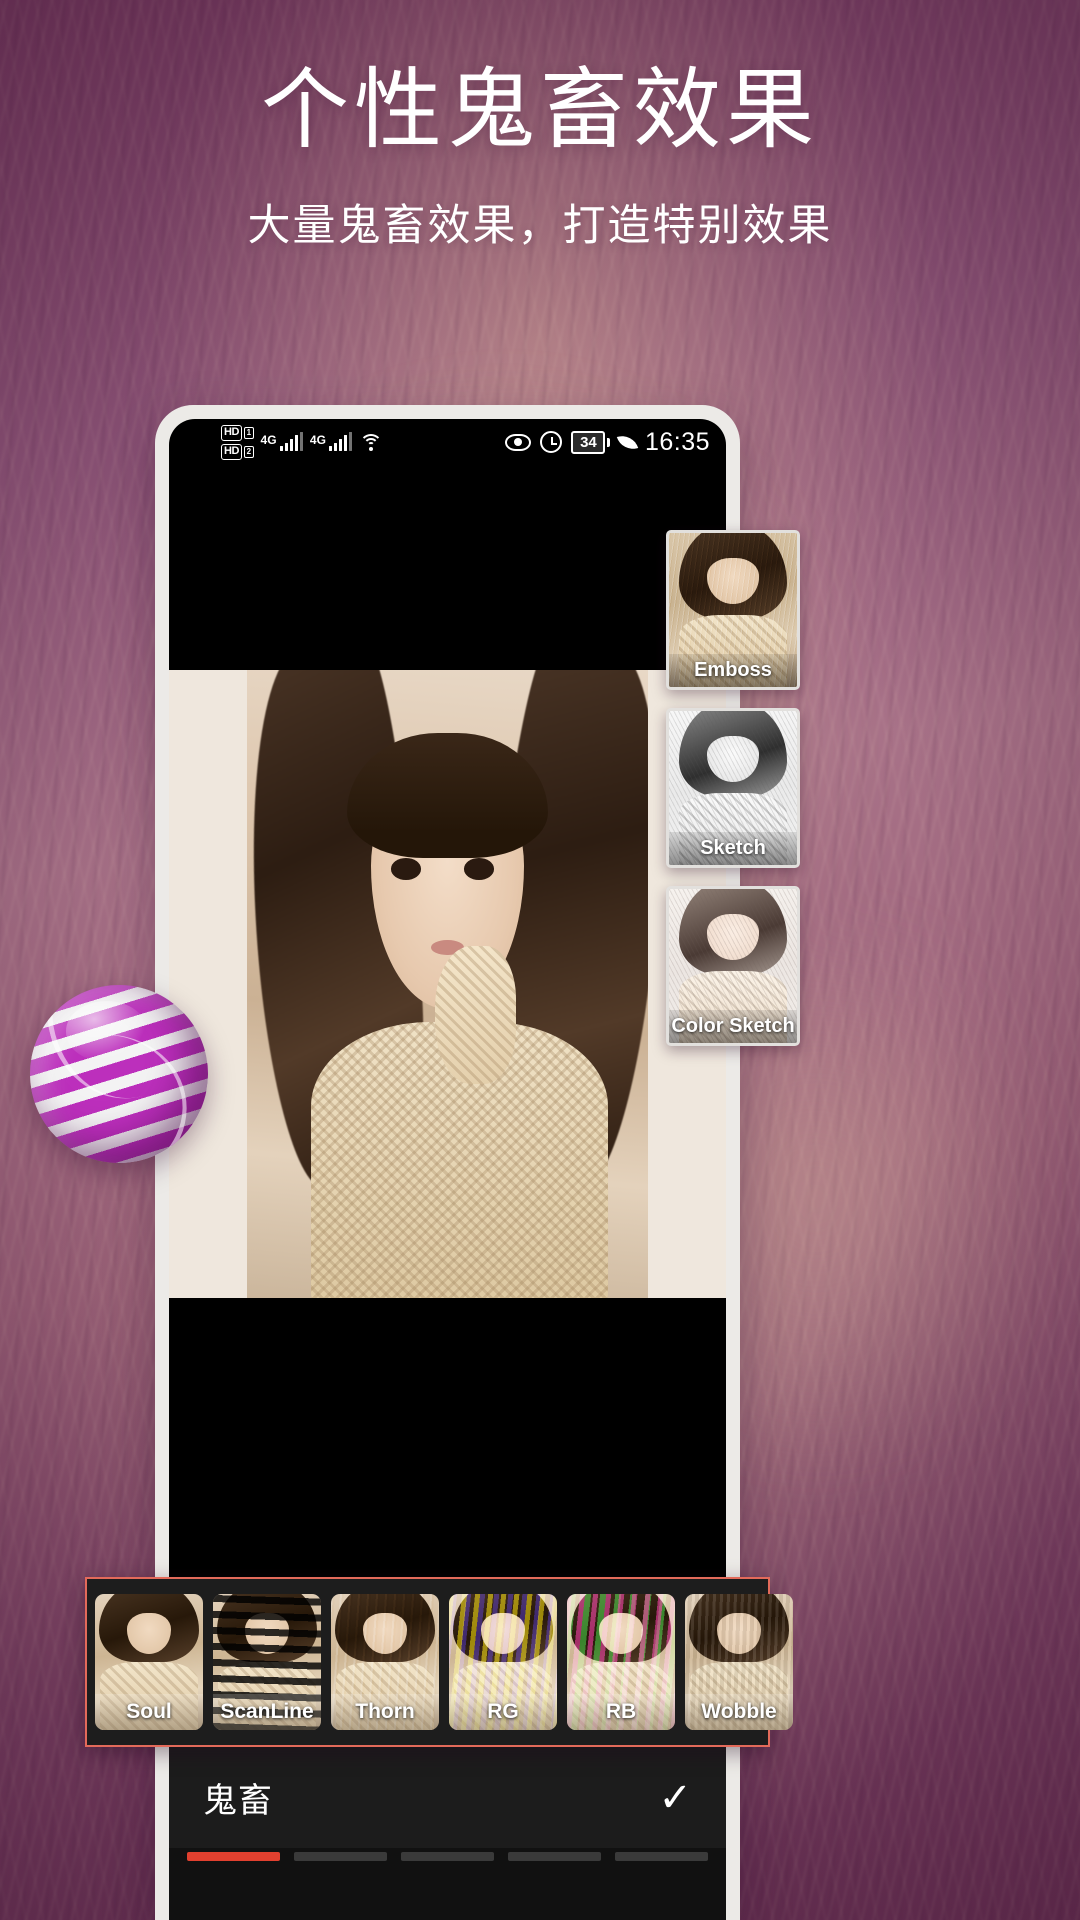  I want to click on eye-icon, so click(518, 442).